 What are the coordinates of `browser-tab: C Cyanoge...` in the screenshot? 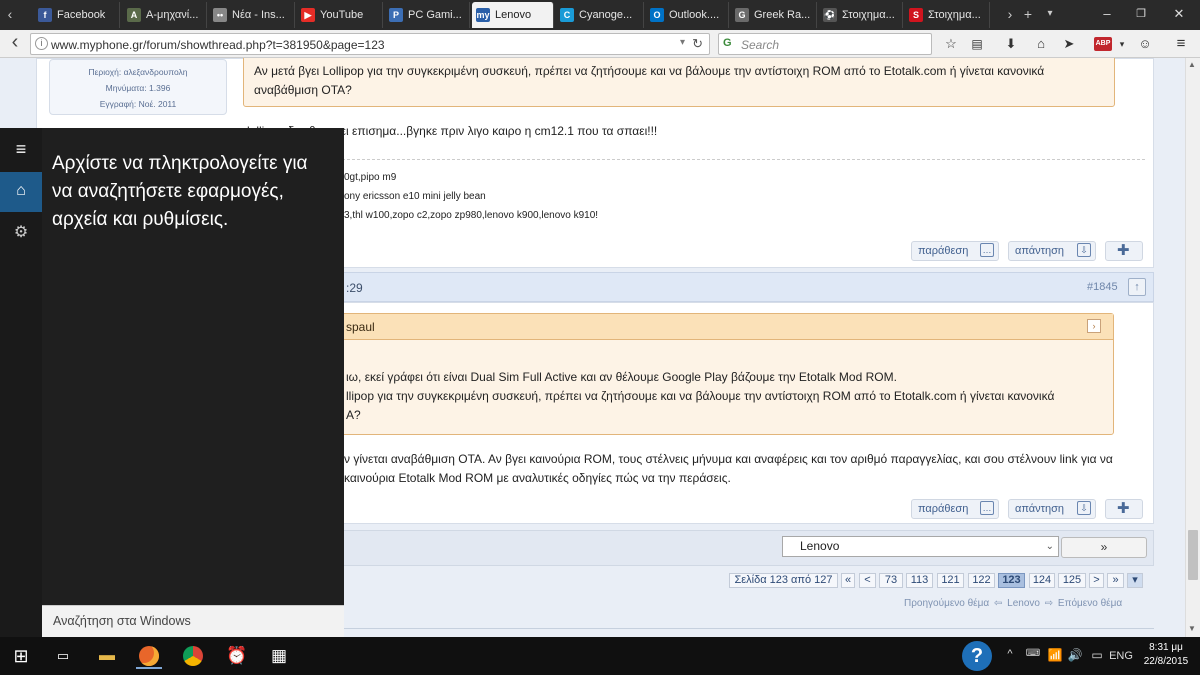 It's located at (600, 15).